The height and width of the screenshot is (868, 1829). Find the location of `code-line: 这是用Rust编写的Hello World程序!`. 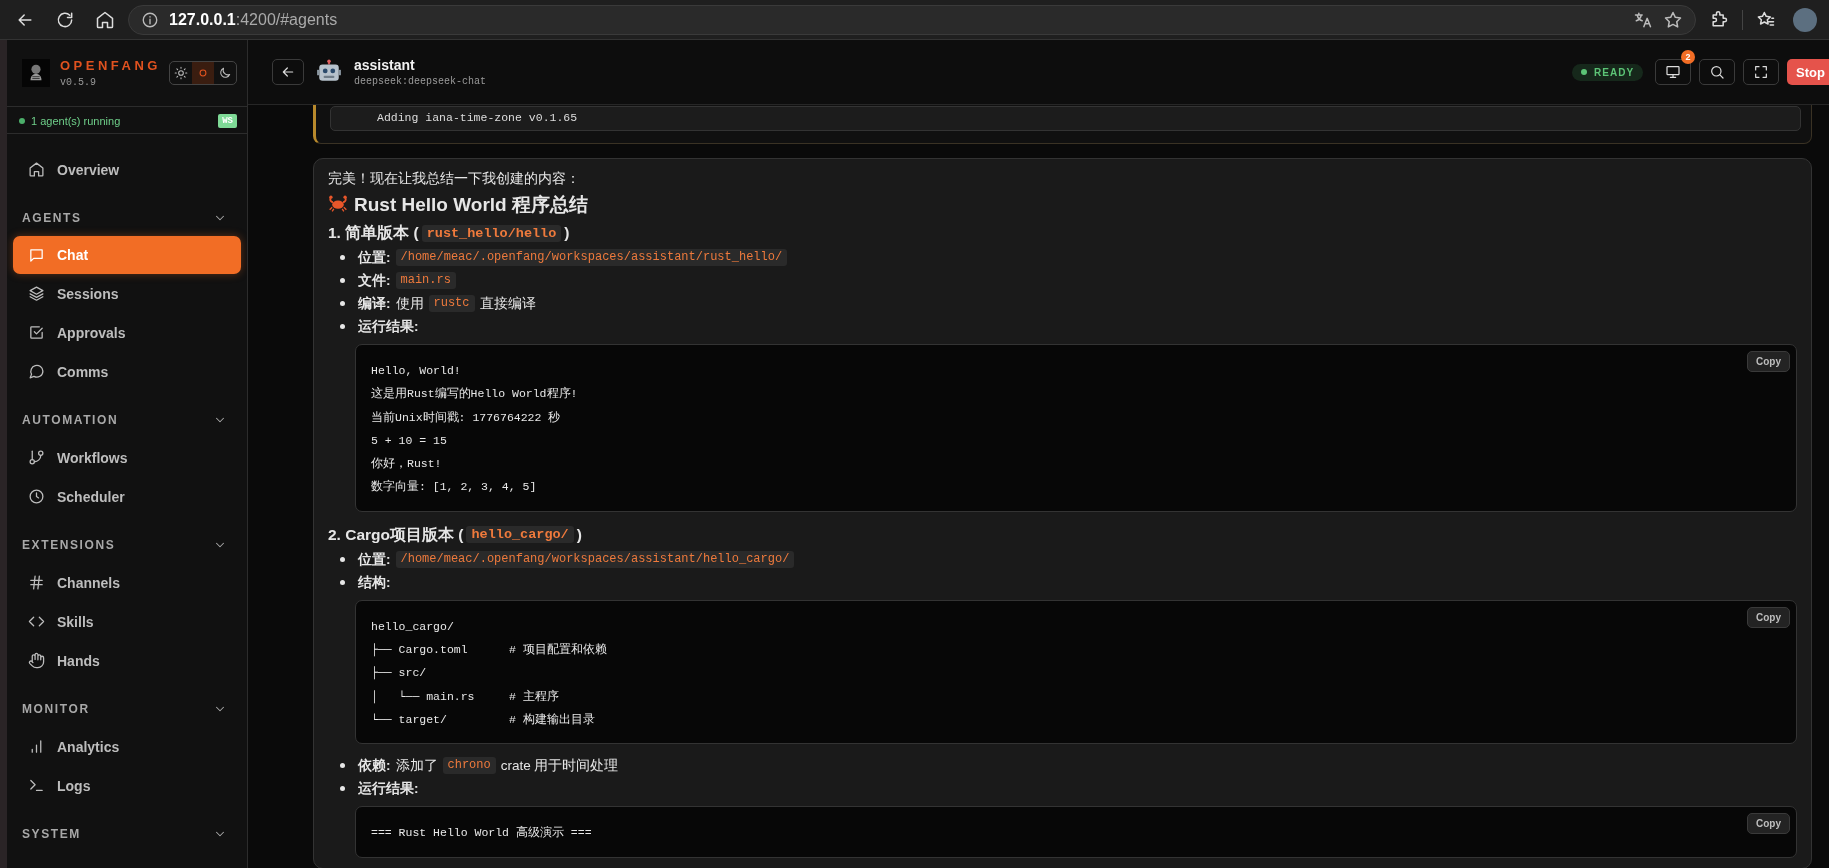

code-line: 这是用Rust编写的Hello World程序! is located at coordinates (474, 394).